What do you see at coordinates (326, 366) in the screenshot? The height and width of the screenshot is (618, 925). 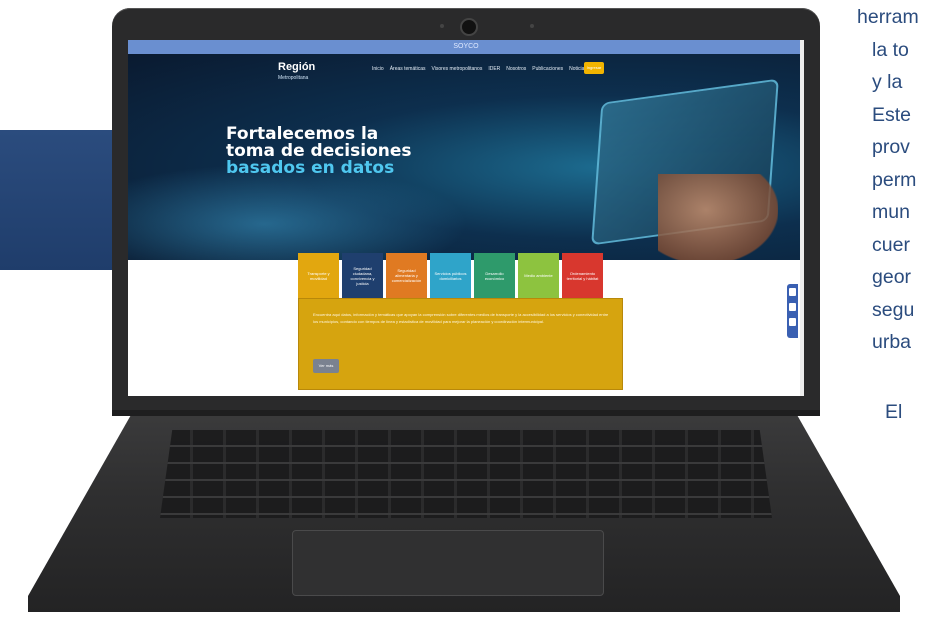 I see `ver-mas-button: Ver más` at bounding box center [326, 366].